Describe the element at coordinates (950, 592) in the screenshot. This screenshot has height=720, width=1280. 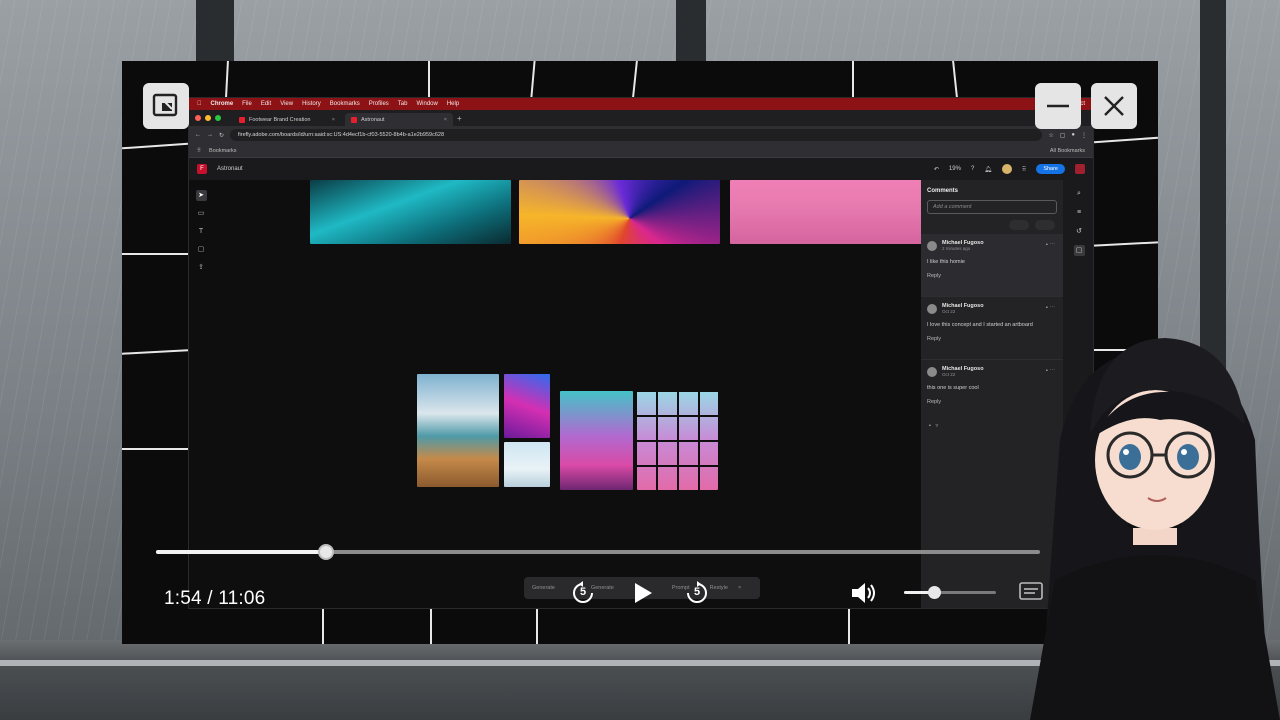
I see `volume-slider` at that location.